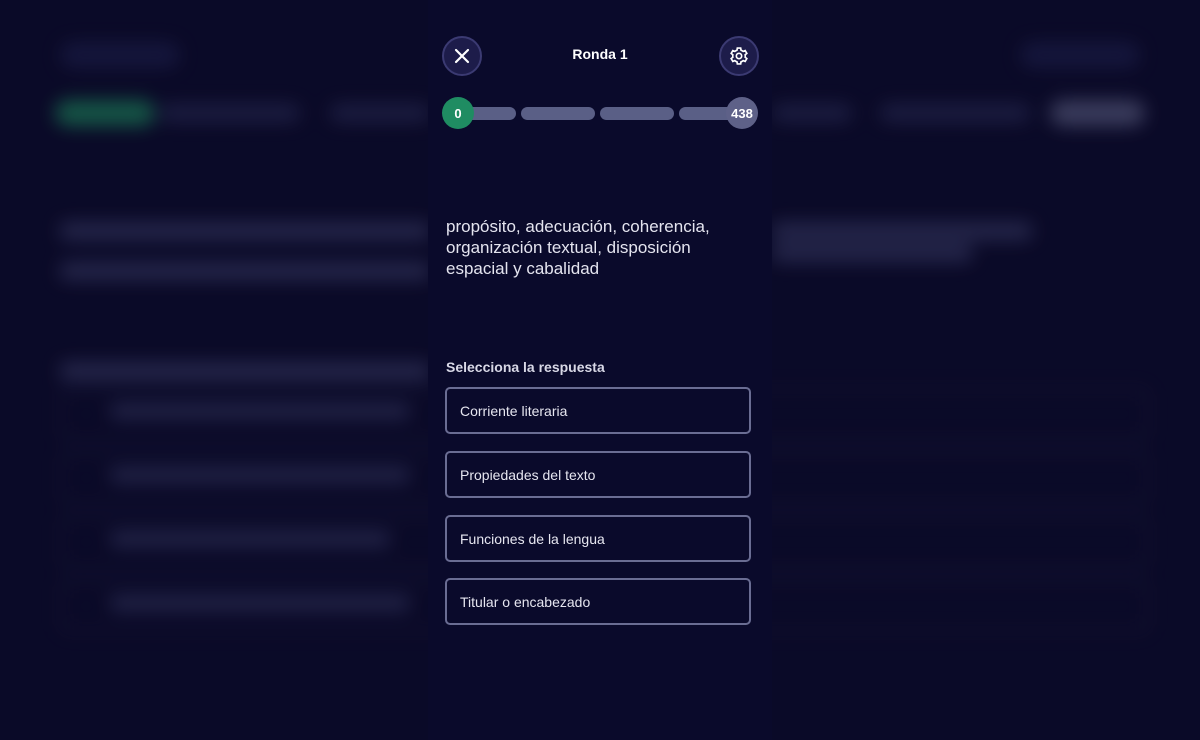  Describe the element at coordinates (598, 474) in the screenshot. I see `answer-option-2: Propiedades del texto` at that location.